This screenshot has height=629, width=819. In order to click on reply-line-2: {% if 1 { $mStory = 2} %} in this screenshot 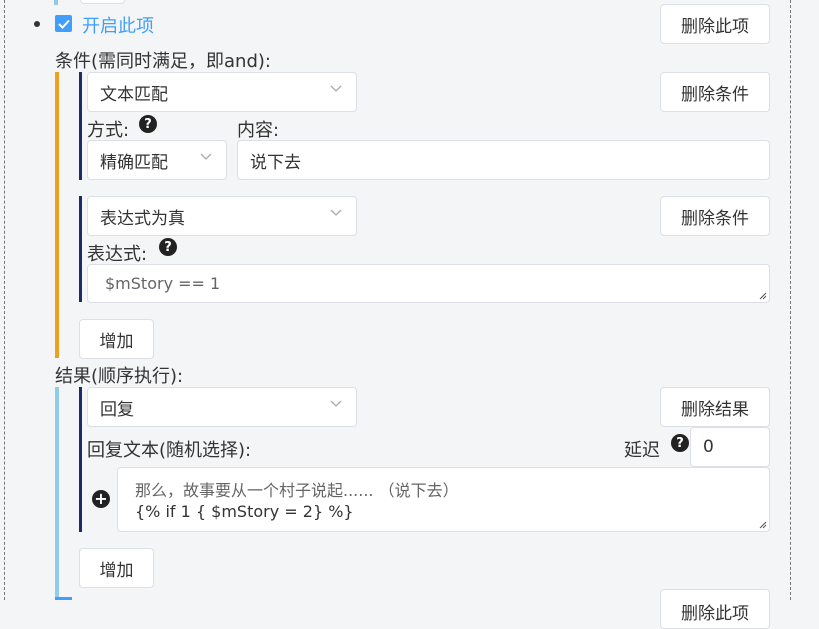, I will do `click(244, 511)`.